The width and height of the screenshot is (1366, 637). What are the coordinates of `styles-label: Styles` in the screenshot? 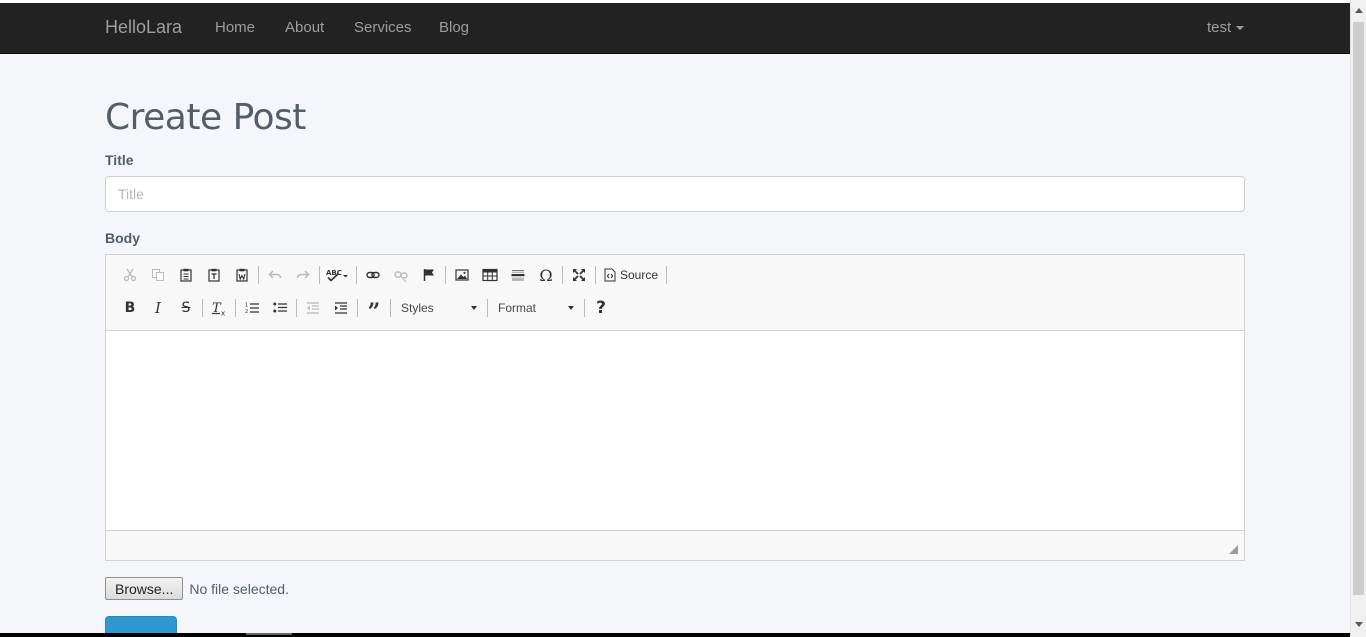 It's located at (417, 308).